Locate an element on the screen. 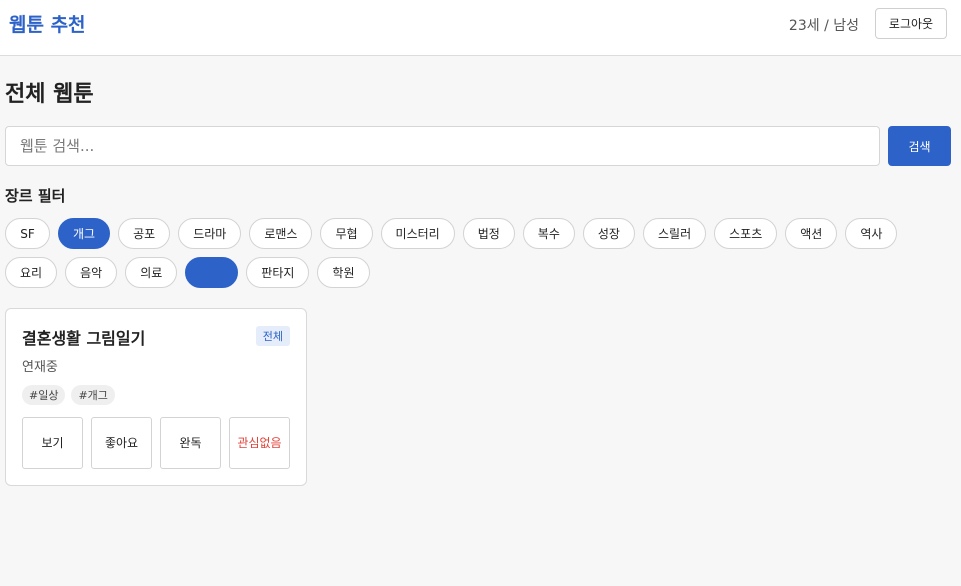  logout-button: 로그아웃 is located at coordinates (911, 23).